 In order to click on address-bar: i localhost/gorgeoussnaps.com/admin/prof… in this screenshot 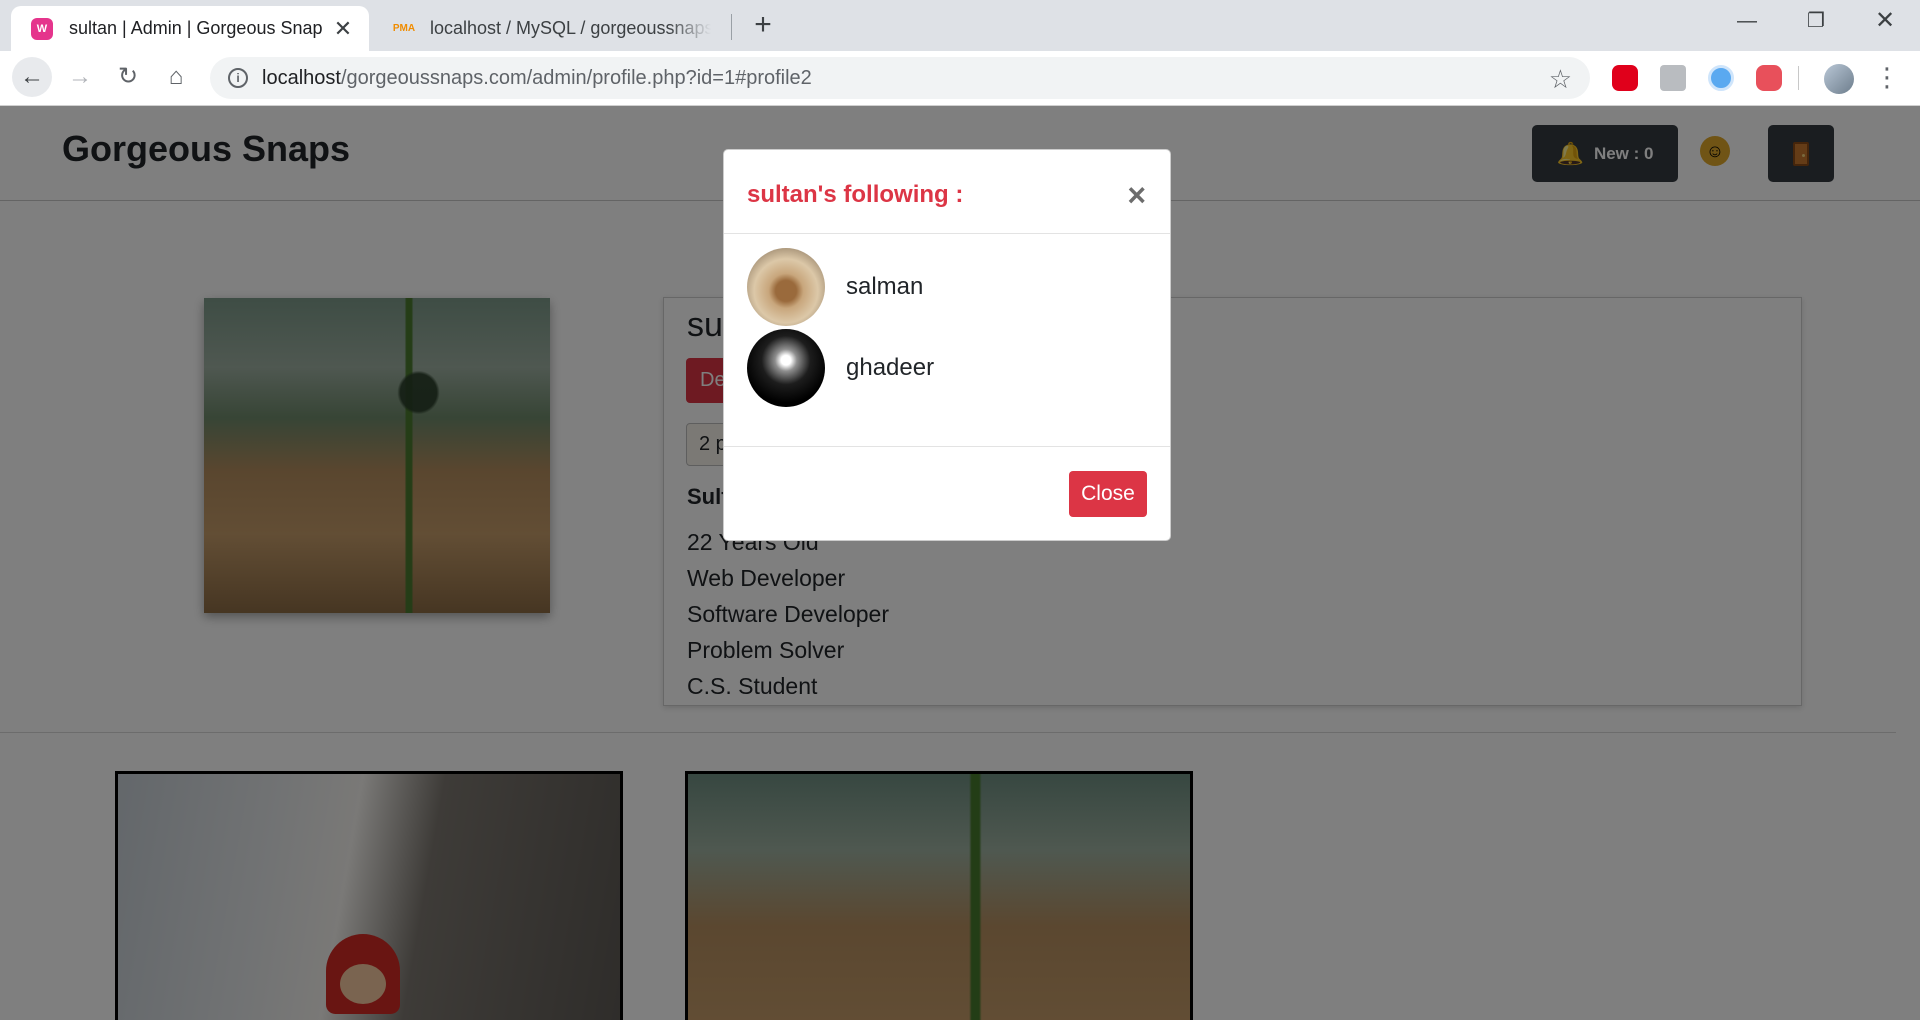, I will do `click(900, 78)`.